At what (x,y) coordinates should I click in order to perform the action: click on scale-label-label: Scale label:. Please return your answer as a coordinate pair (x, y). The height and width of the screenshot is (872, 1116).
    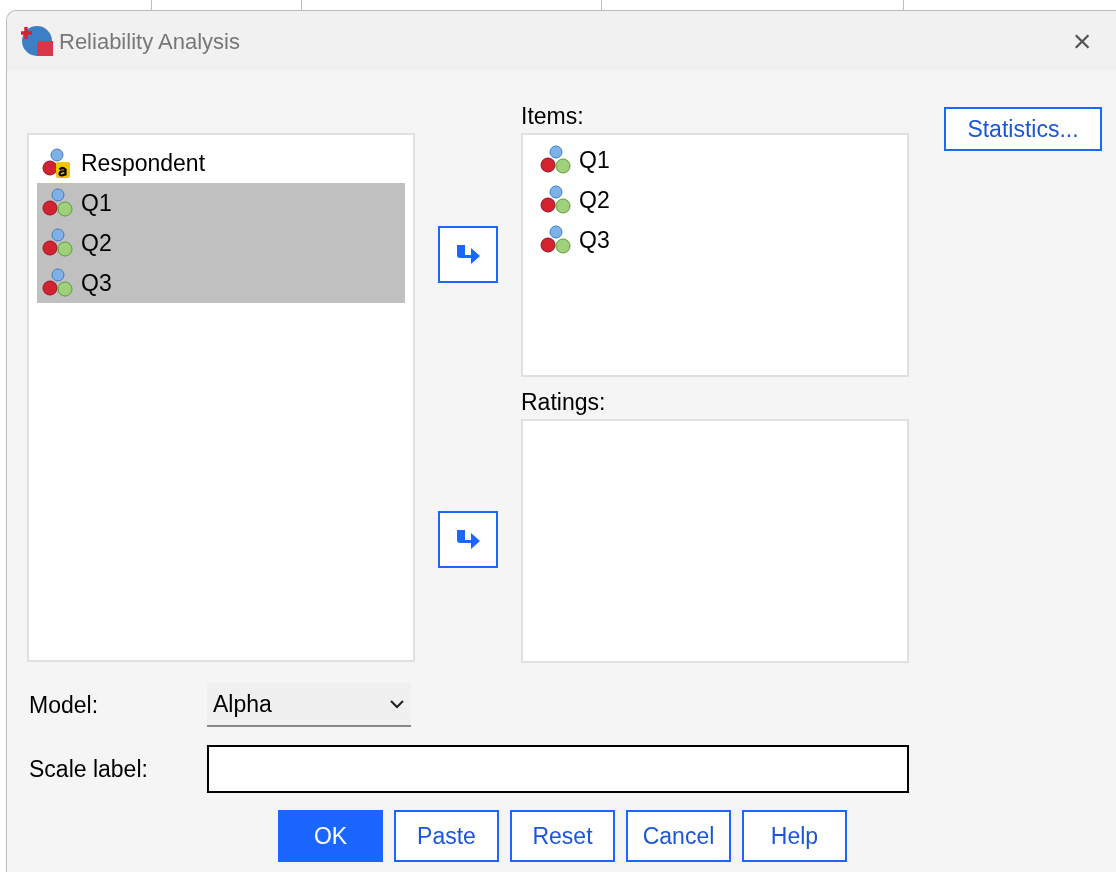
    Looking at the image, I should click on (89, 769).